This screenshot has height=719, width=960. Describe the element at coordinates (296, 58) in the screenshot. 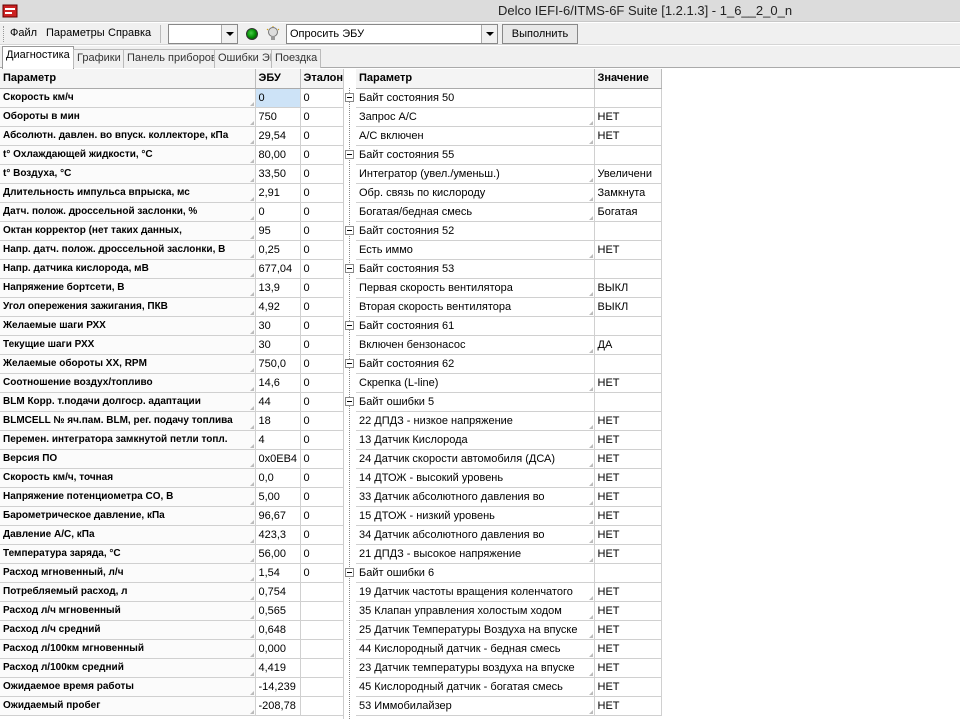

I see `tab-trip: Поездка` at that location.